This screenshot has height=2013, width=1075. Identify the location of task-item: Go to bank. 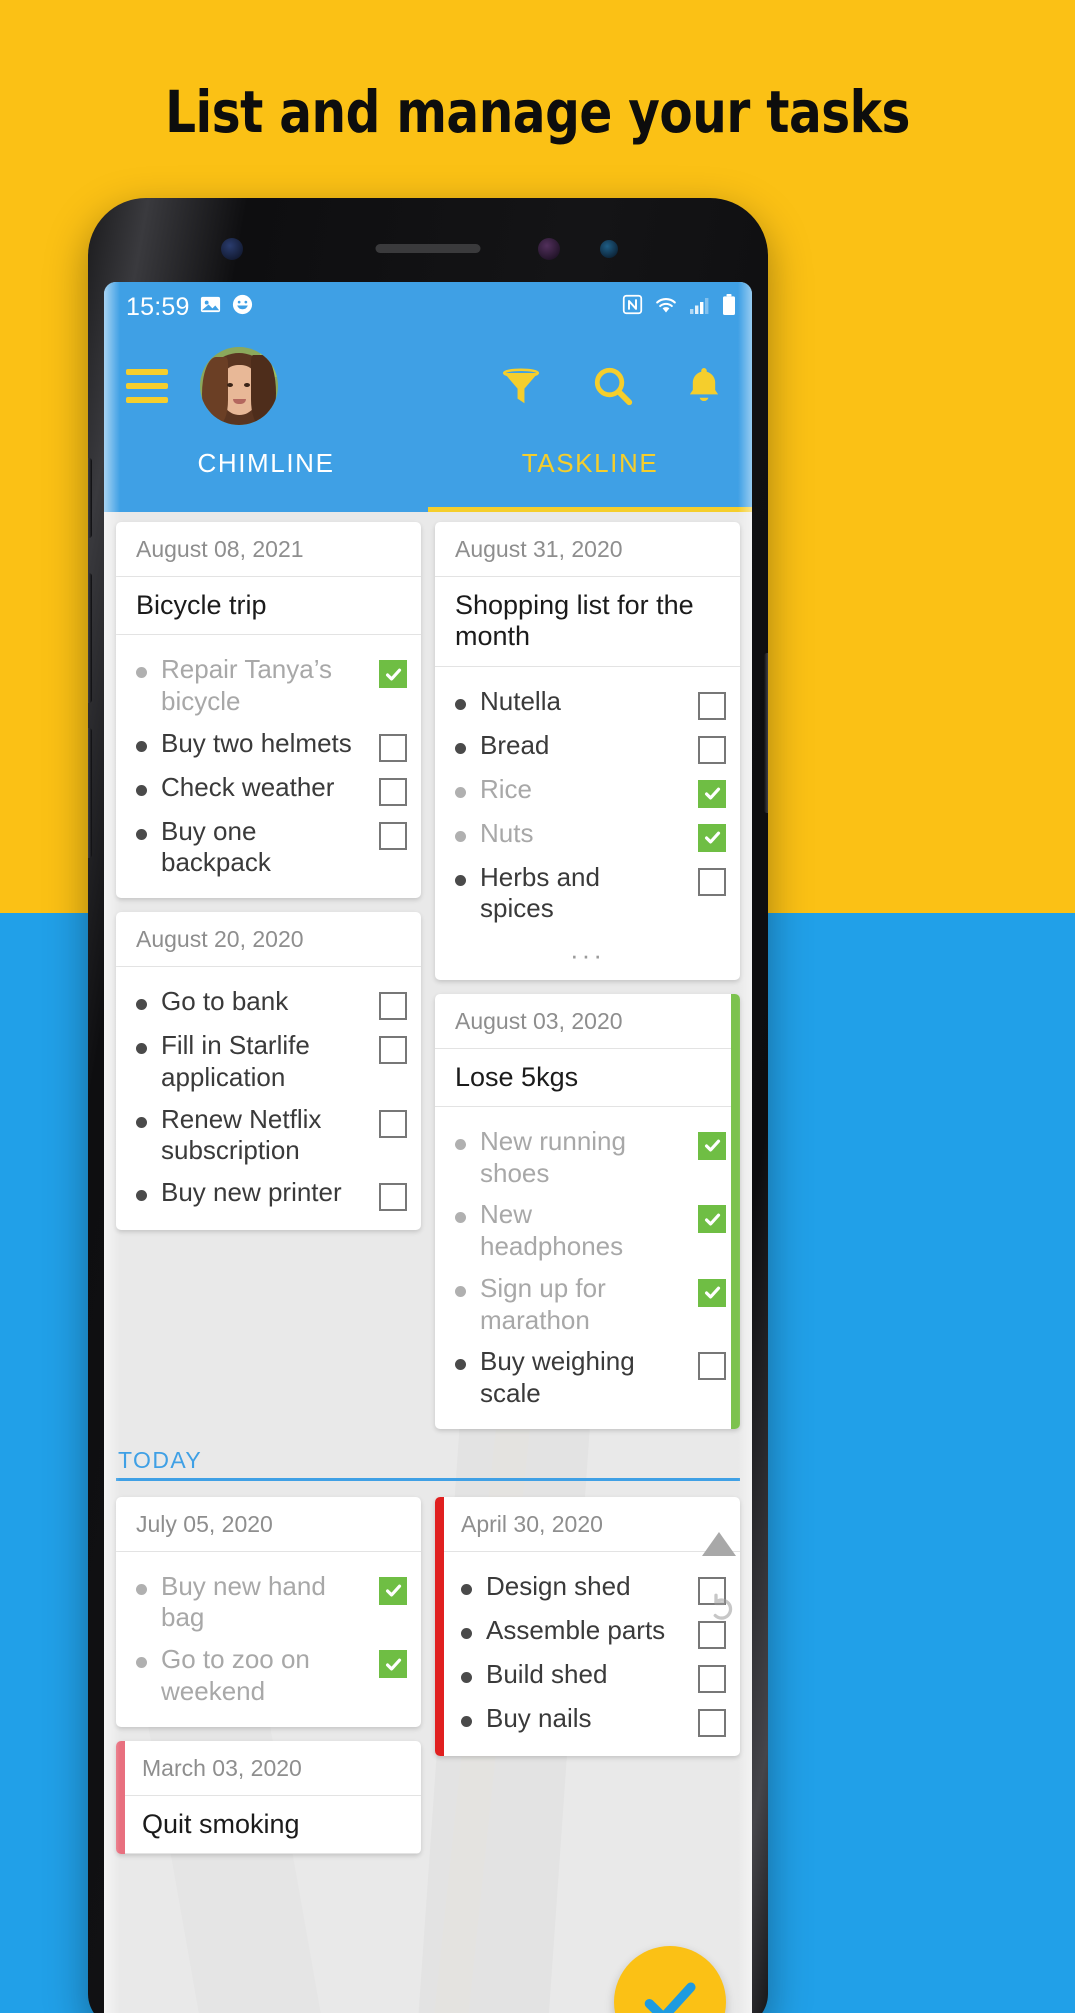
(271, 1003).